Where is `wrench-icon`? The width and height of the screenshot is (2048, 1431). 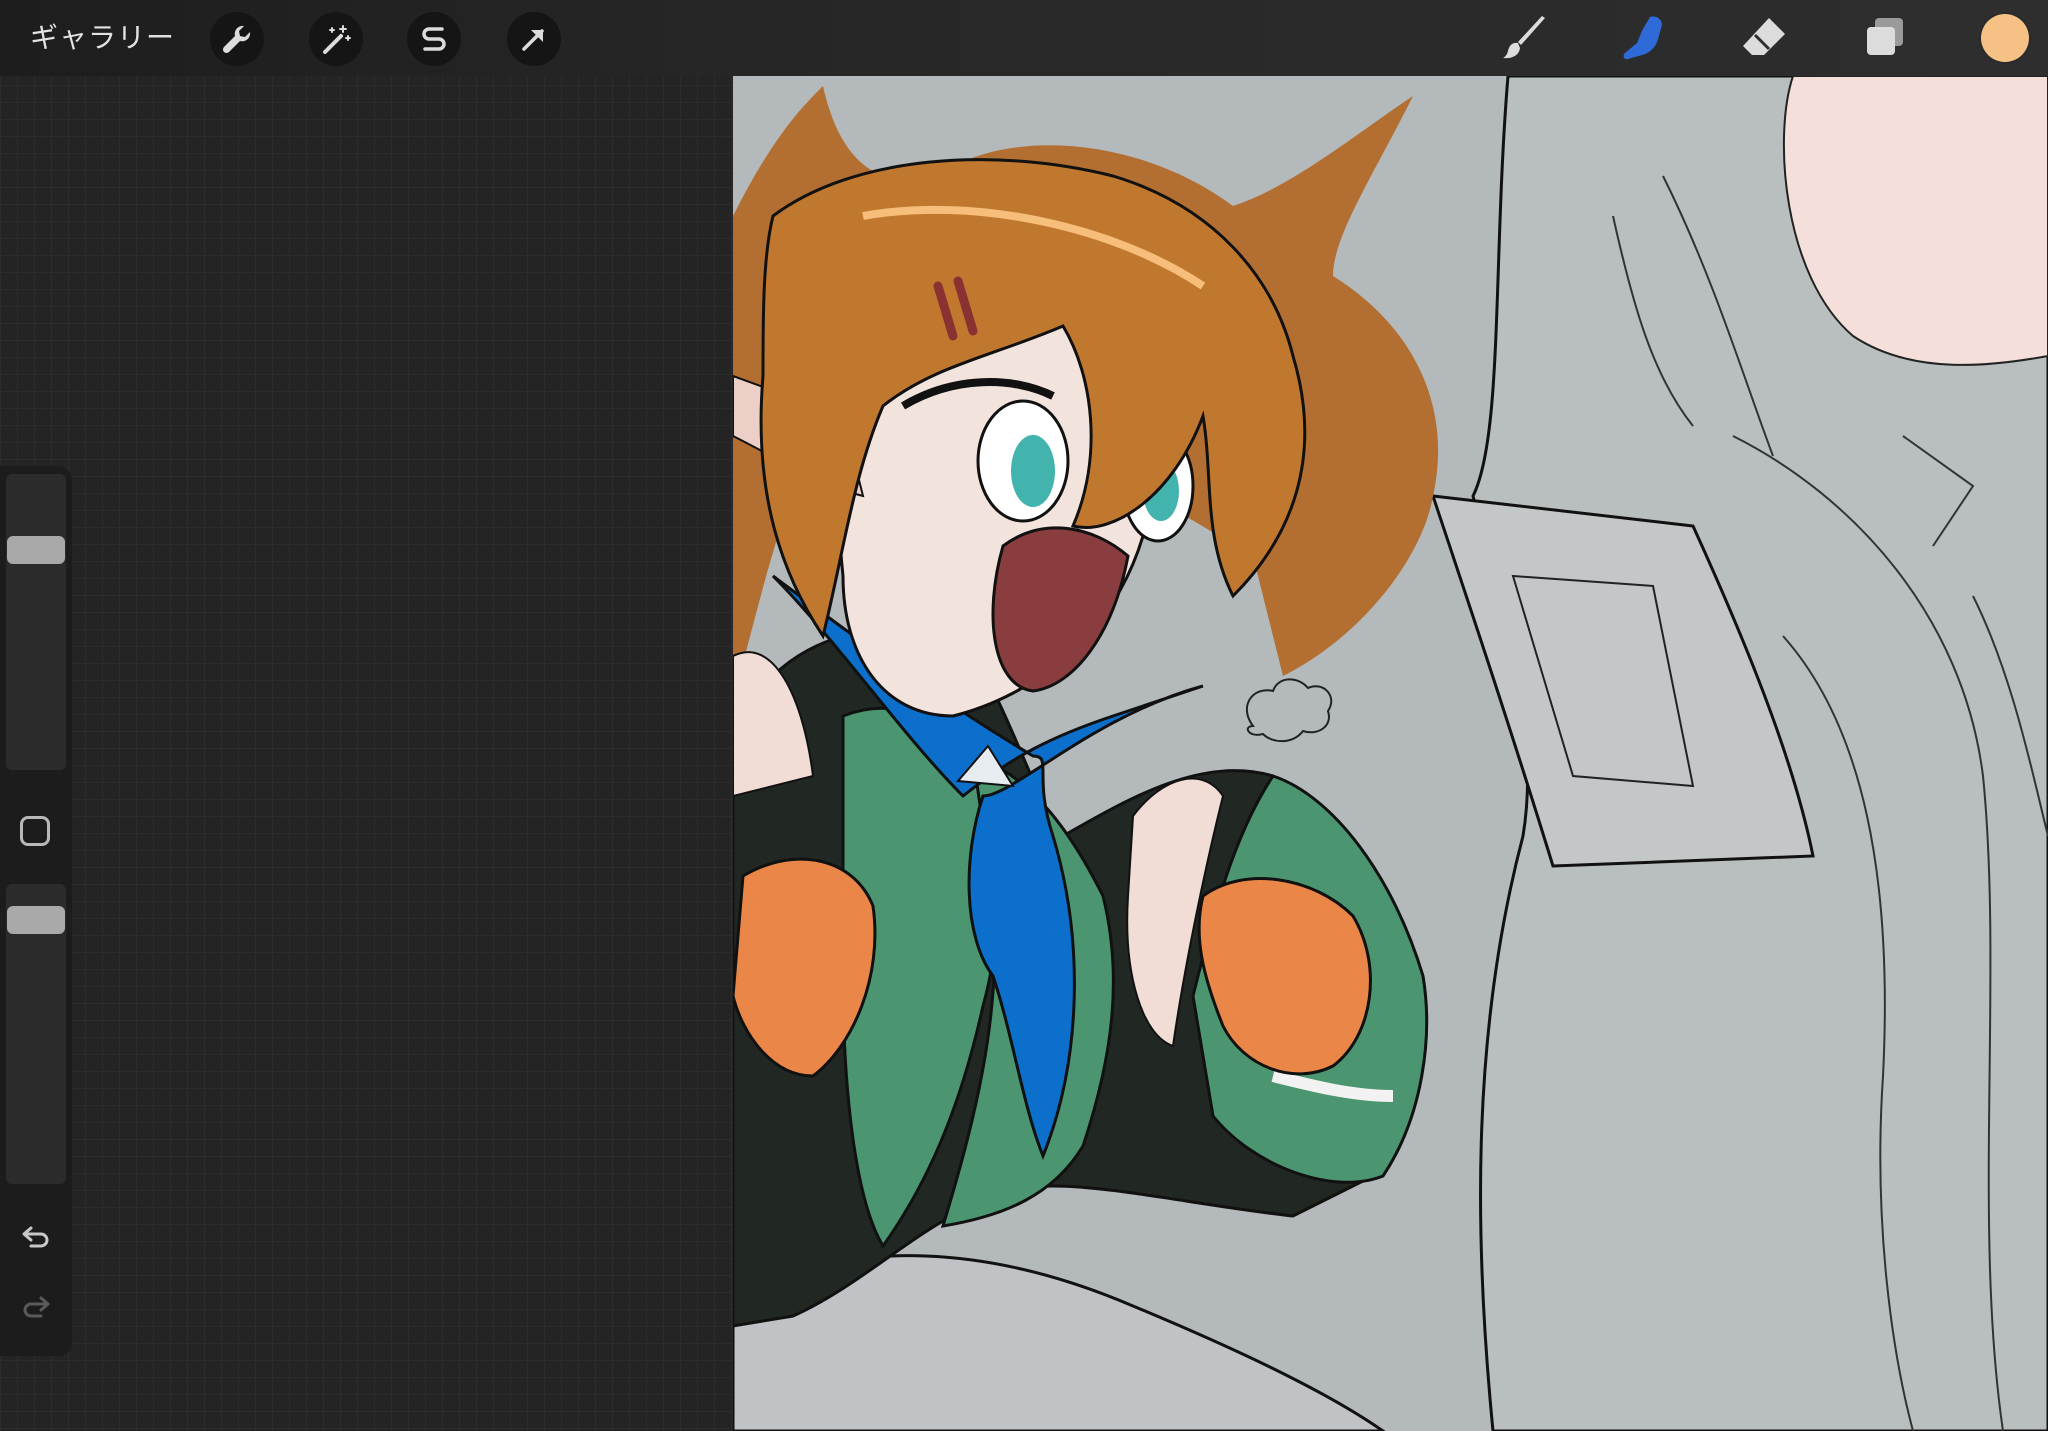
wrench-icon is located at coordinates (236, 39).